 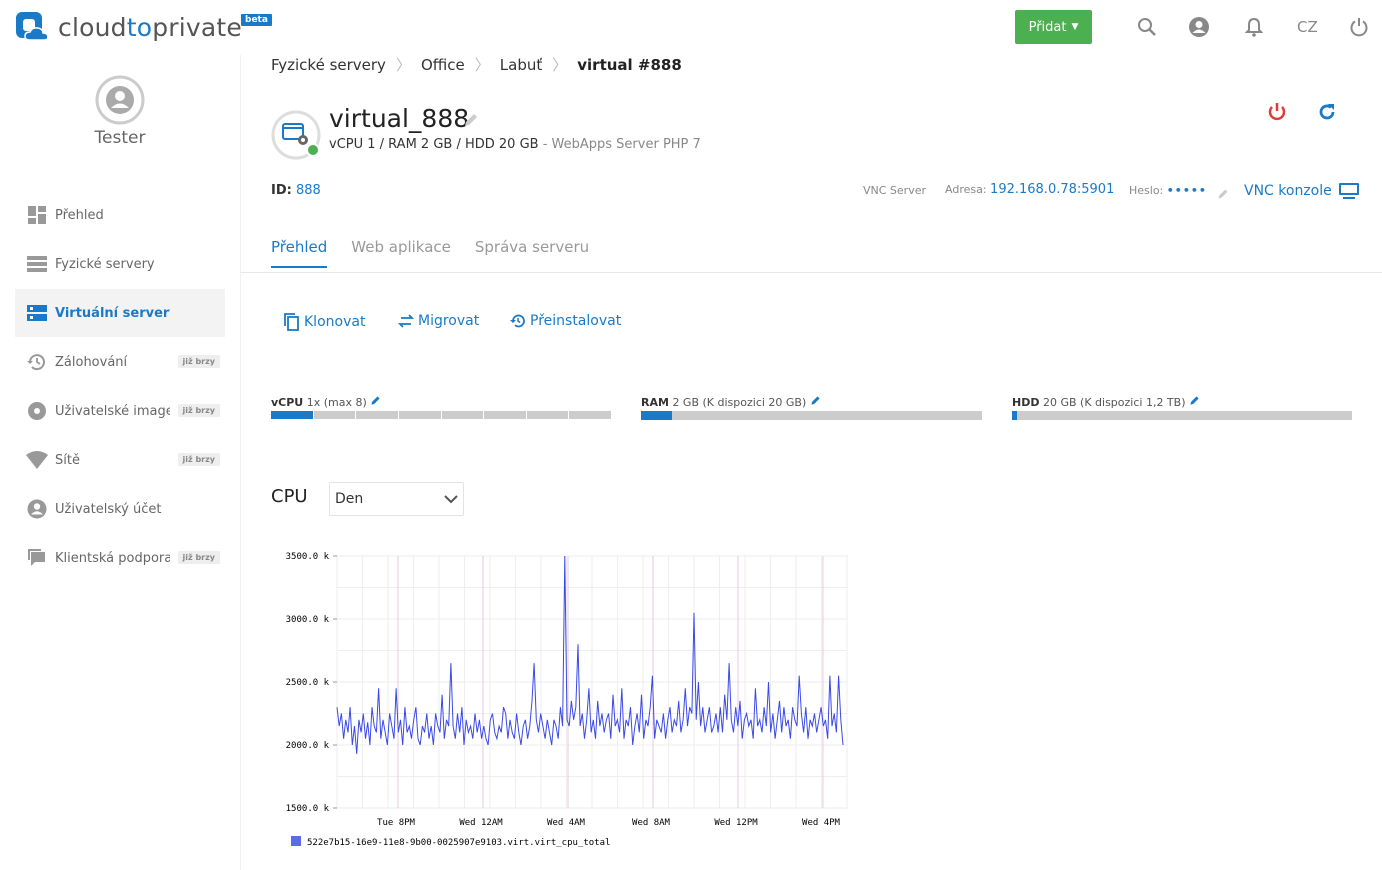 I want to click on chat-icon, so click(x=37, y=558).